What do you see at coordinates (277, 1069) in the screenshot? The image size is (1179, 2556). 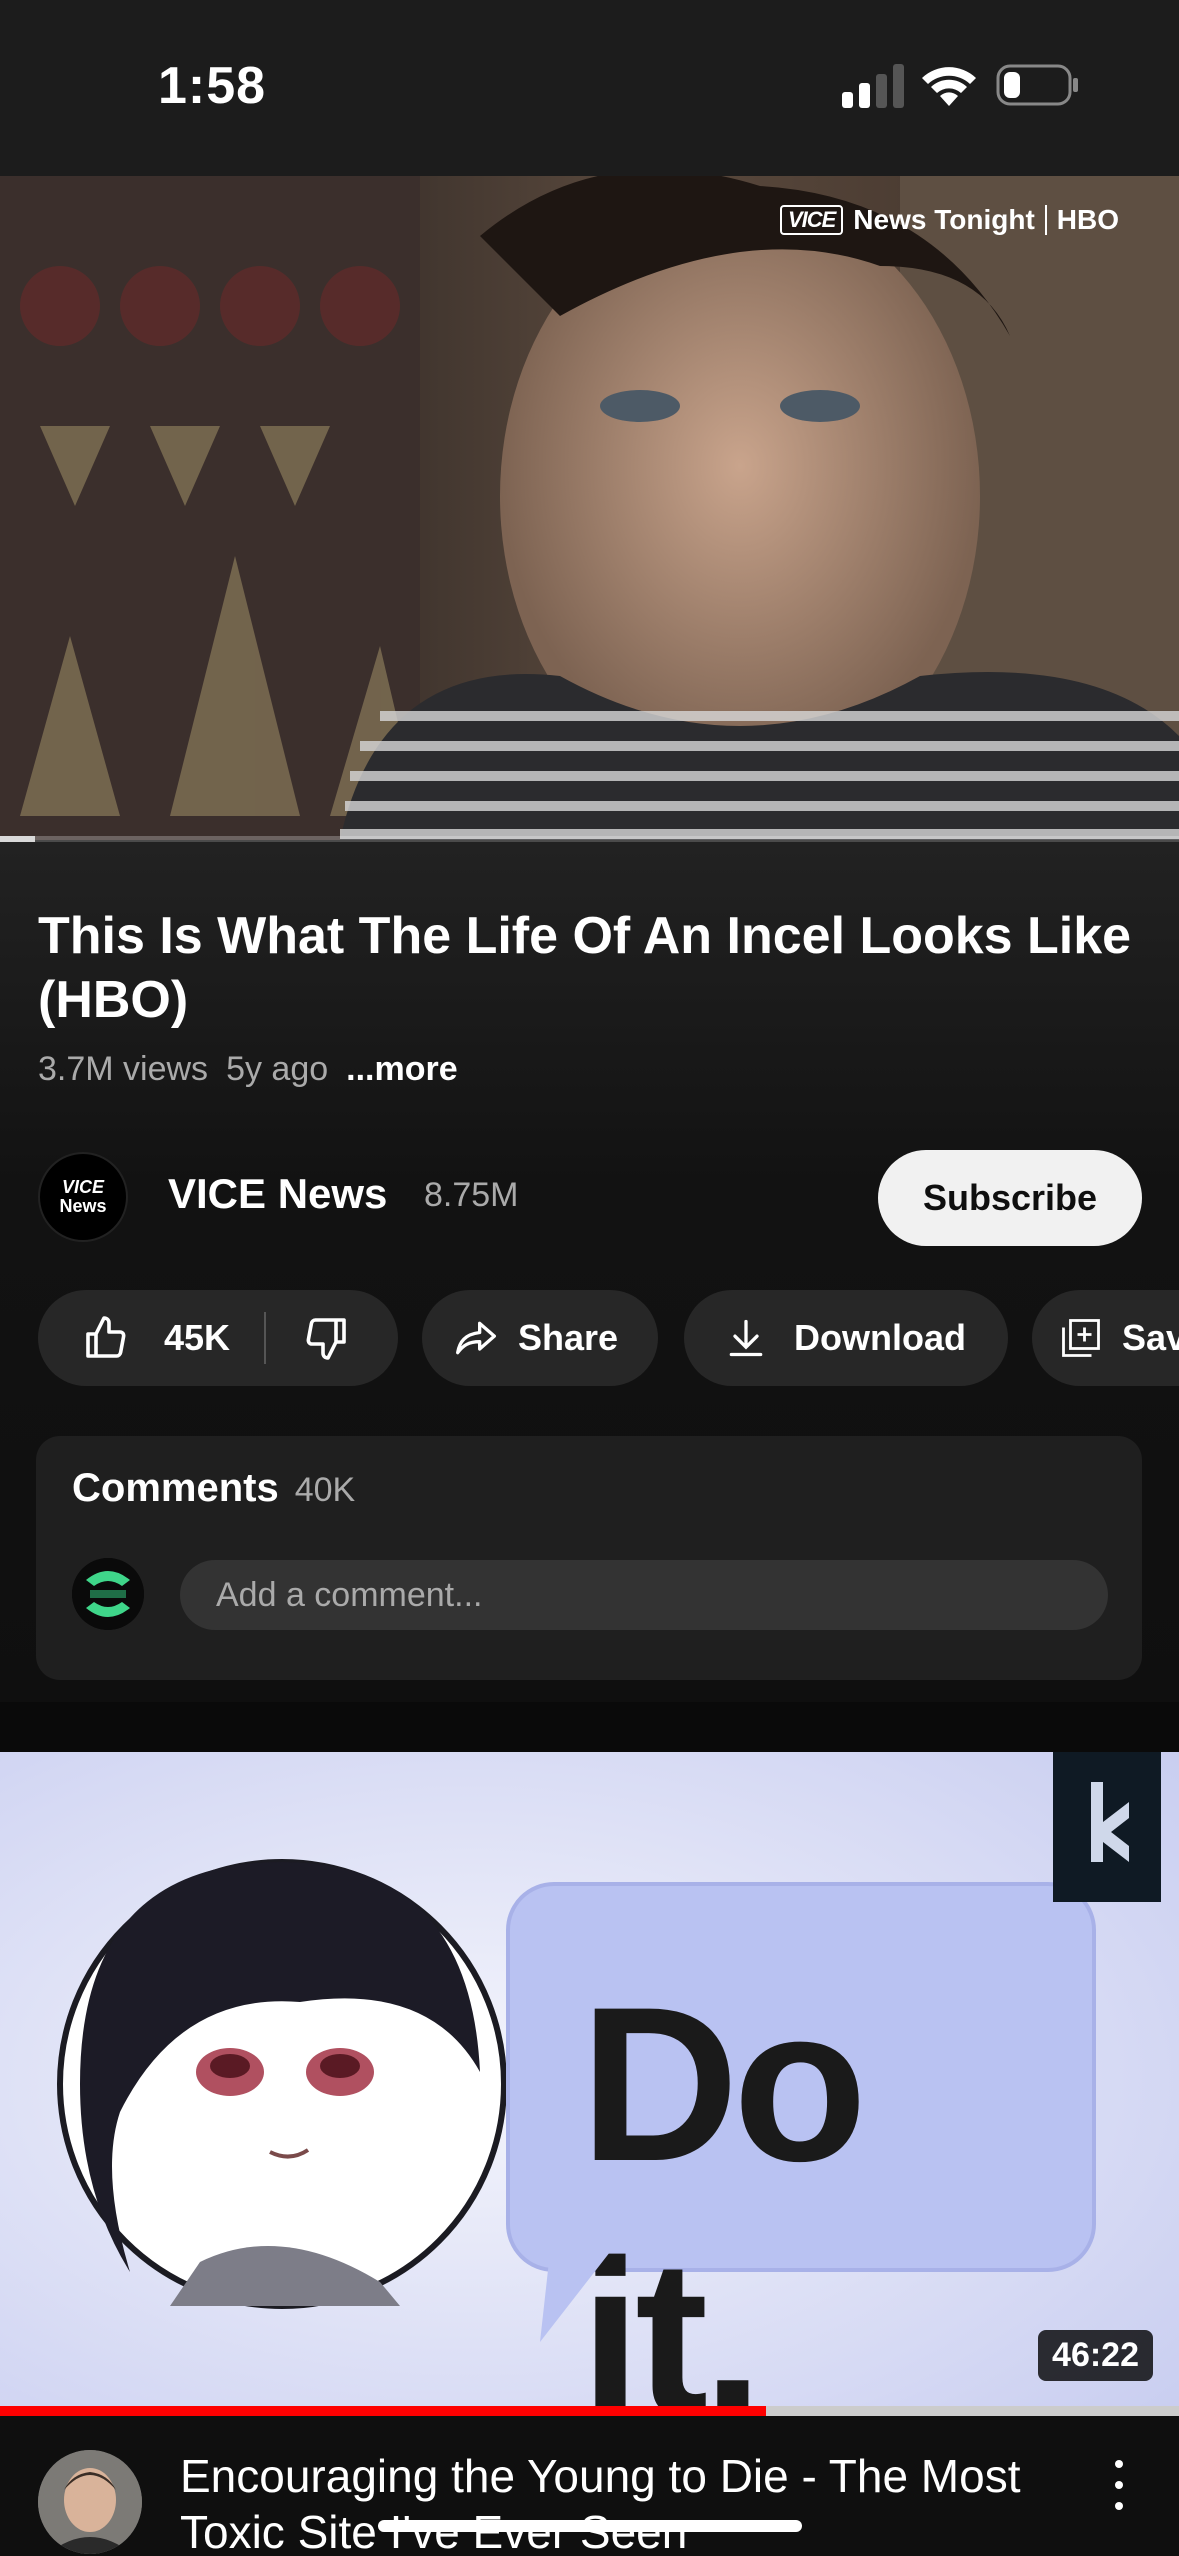 I see `upload-age: 5y ago` at bounding box center [277, 1069].